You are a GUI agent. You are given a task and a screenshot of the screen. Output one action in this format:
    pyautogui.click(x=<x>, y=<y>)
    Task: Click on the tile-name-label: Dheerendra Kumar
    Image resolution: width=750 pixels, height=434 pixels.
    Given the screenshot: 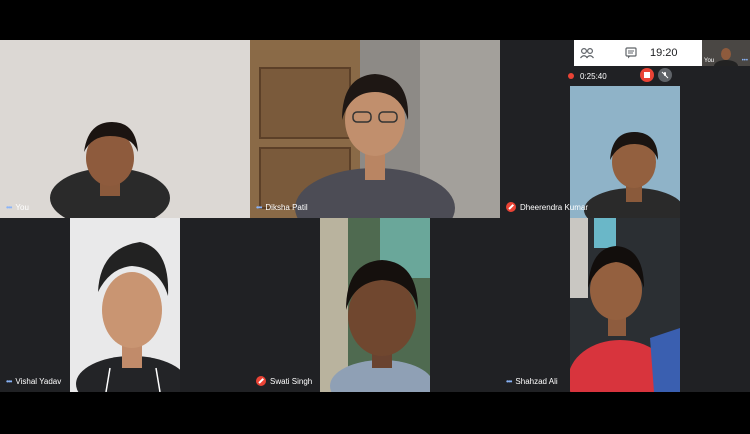 What is the action you would take?
    pyautogui.click(x=547, y=207)
    